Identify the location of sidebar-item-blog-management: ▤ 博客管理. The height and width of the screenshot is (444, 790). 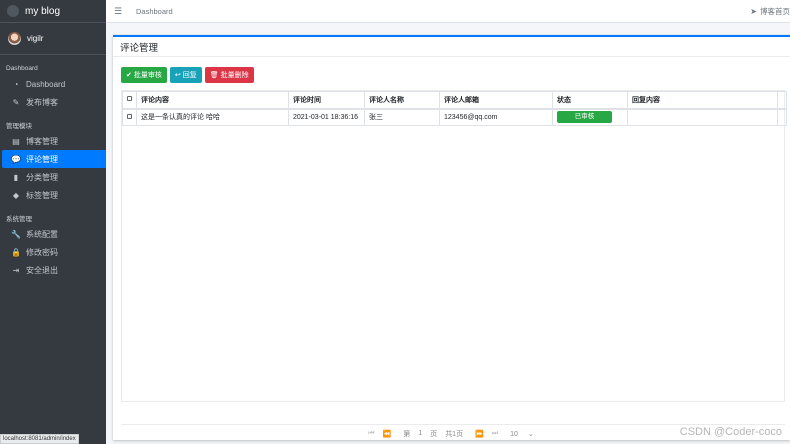
(53, 141).